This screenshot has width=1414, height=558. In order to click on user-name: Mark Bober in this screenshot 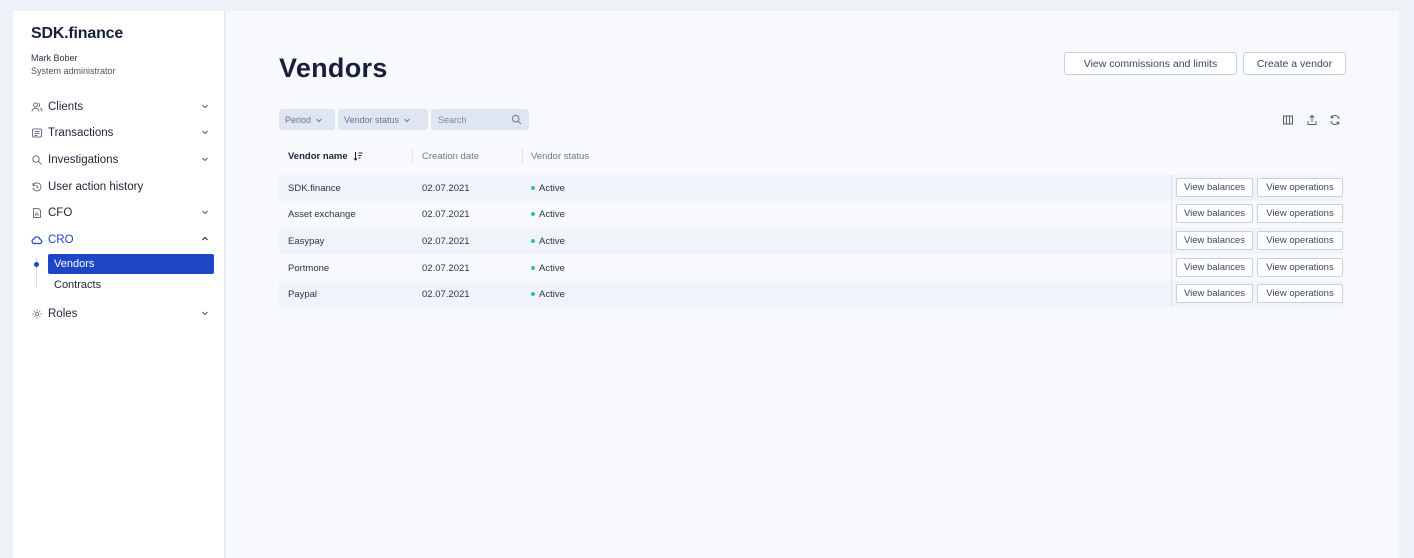, I will do `click(54, 58)`.